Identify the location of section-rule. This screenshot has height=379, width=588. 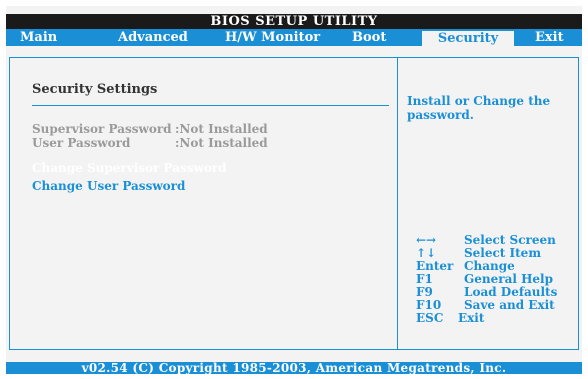
(210, 105).